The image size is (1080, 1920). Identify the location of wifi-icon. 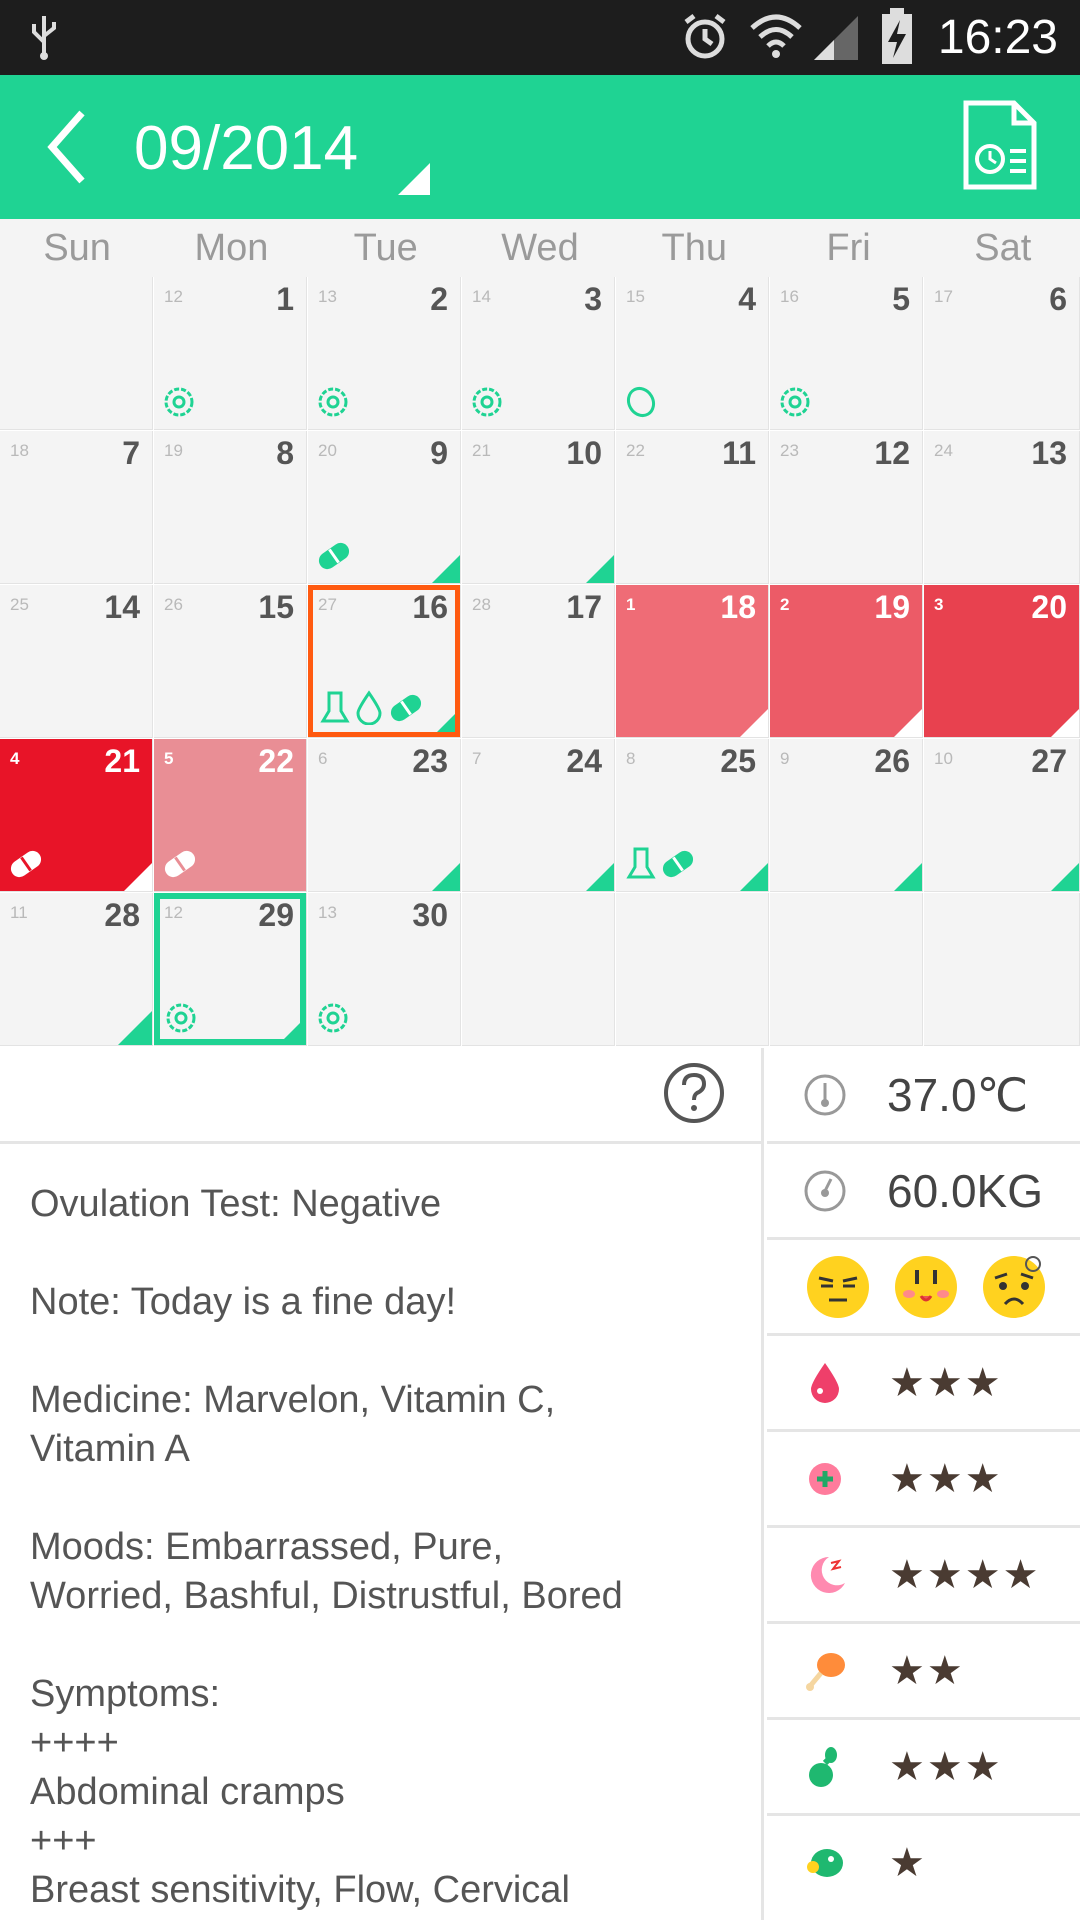
(776, 36).